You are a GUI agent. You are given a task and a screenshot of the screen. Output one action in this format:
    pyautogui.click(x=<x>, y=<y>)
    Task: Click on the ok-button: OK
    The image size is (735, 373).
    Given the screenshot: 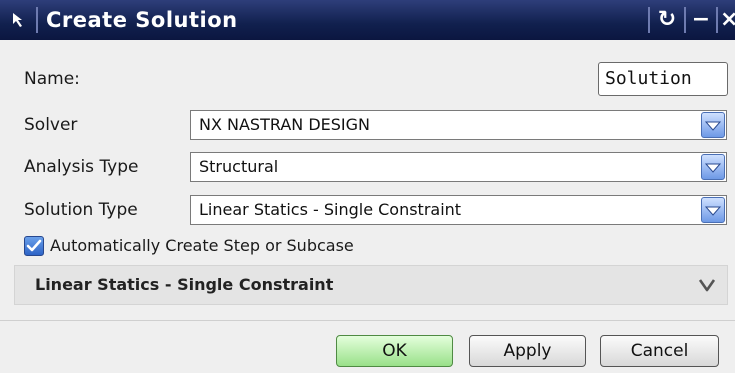 What is the action you would take?
    pyautogui.click(x=394, y=351)
    